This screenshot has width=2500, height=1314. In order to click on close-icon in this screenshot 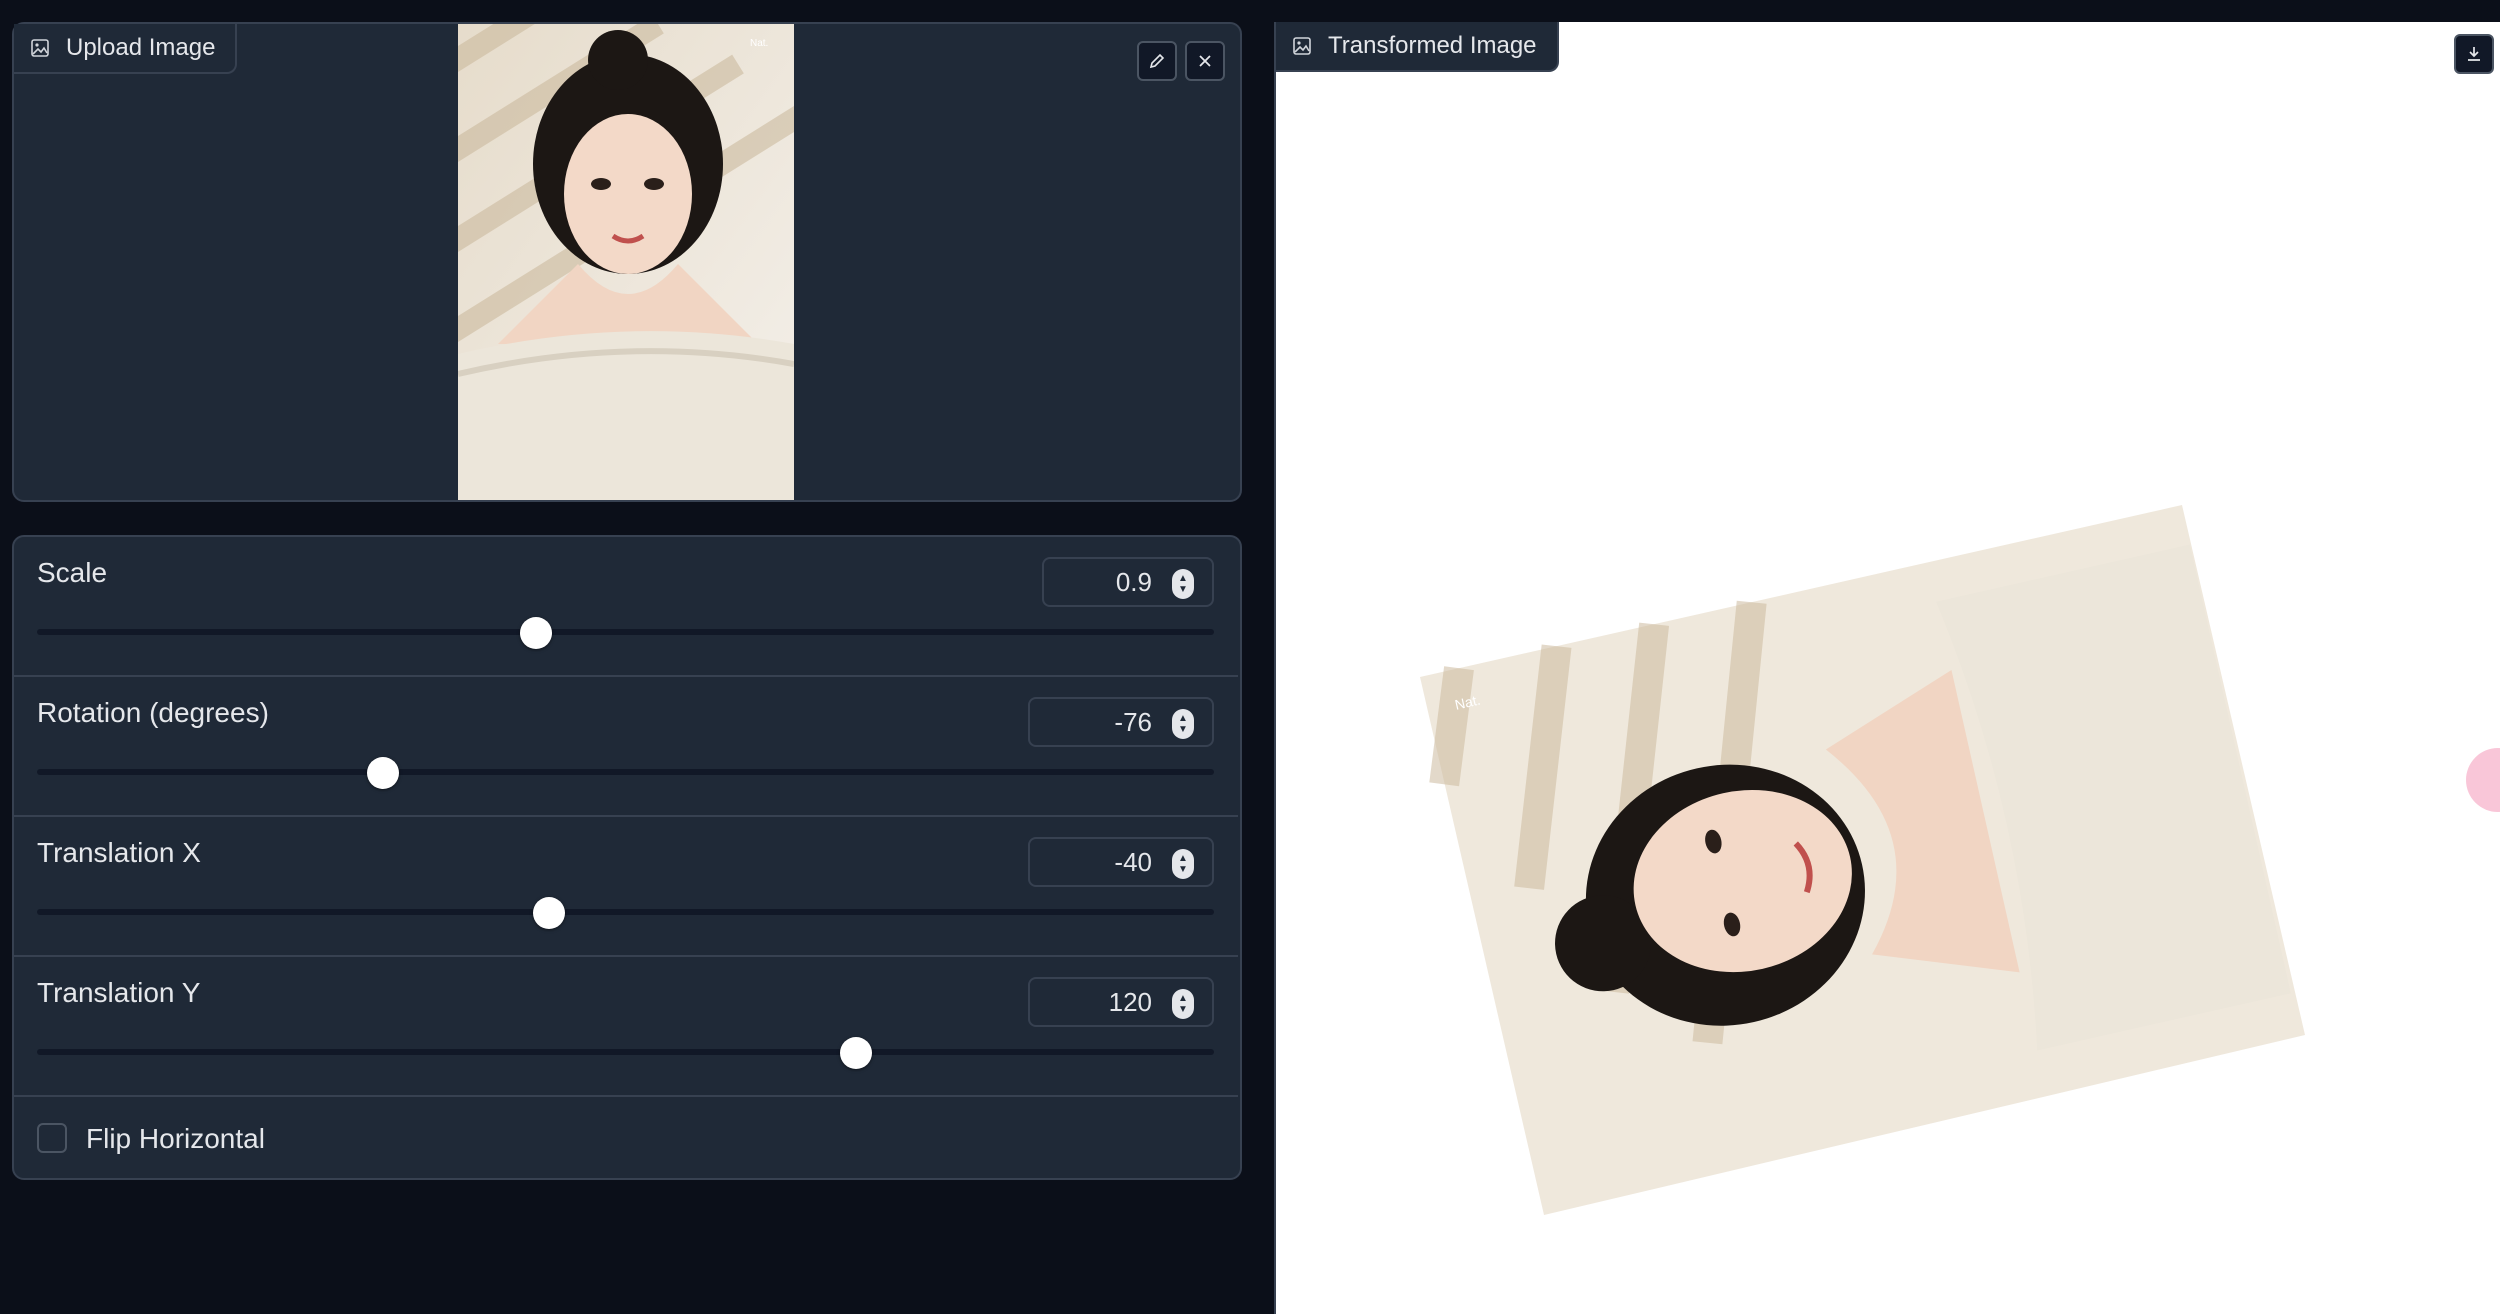, I will do `click(1205, 61)`.